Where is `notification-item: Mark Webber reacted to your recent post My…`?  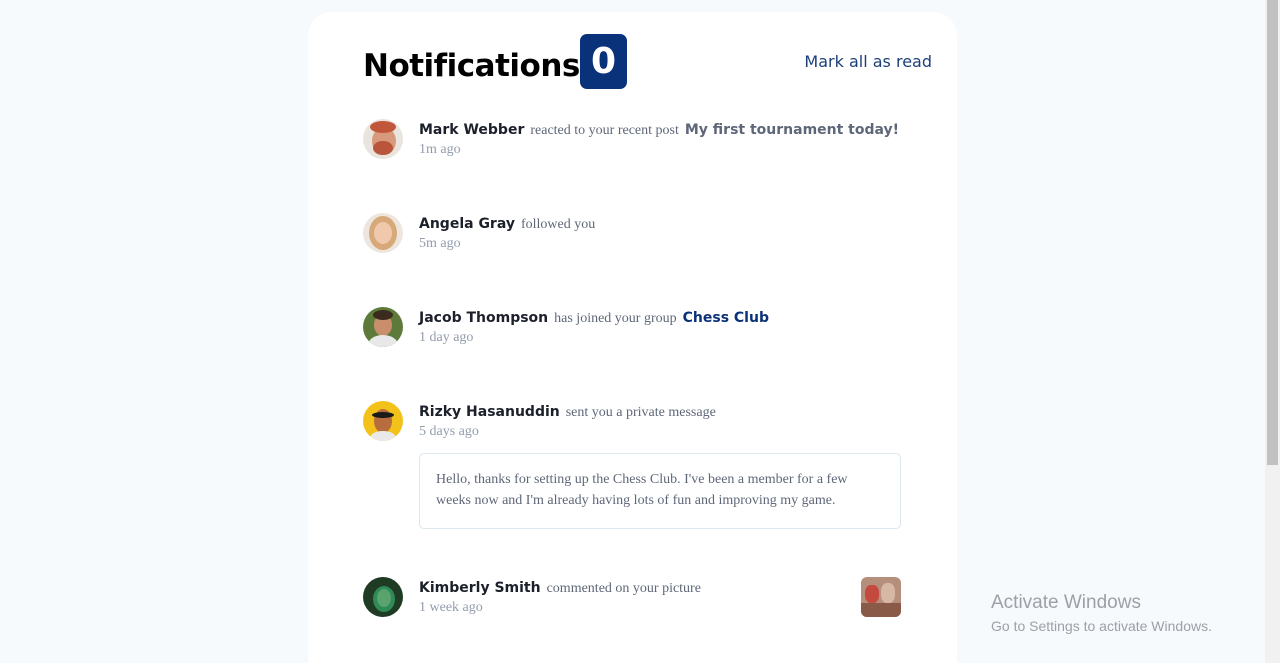 notification-item: Mark Webber reacted to your recent post My… is located at coordinates (633, 144).